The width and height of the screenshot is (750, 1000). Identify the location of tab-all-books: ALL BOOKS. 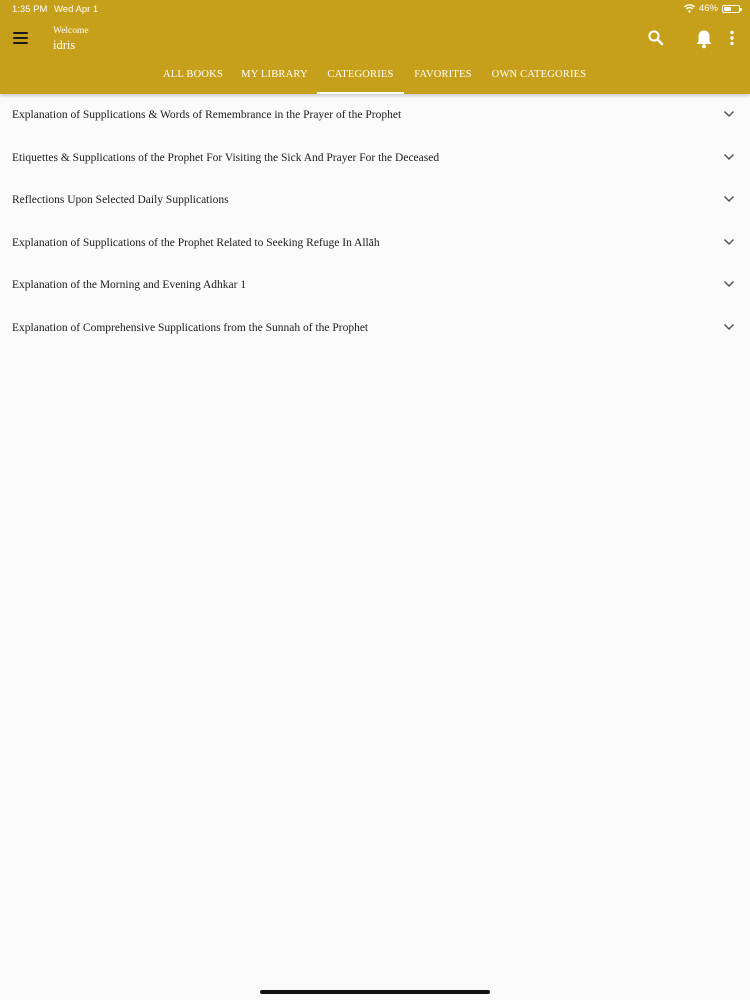
(193, 77).